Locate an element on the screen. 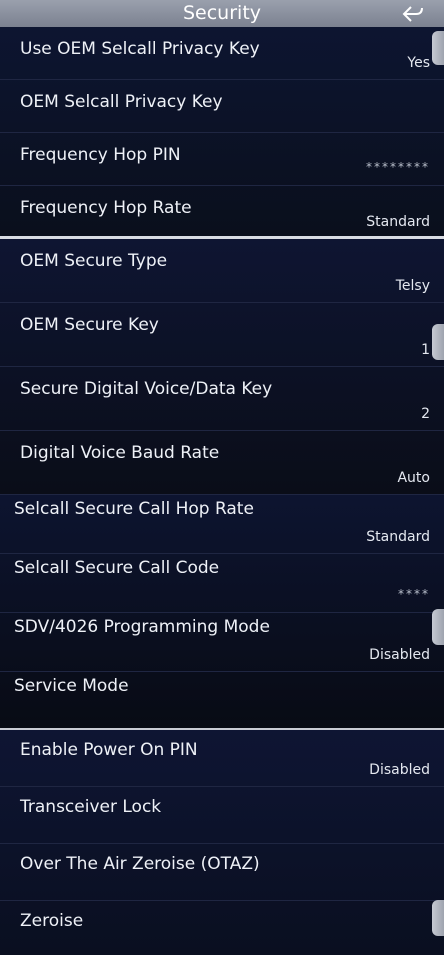 The width and height of the screenshot is (444, 955). setting-value: Auto is located at coordinates (413, 478).